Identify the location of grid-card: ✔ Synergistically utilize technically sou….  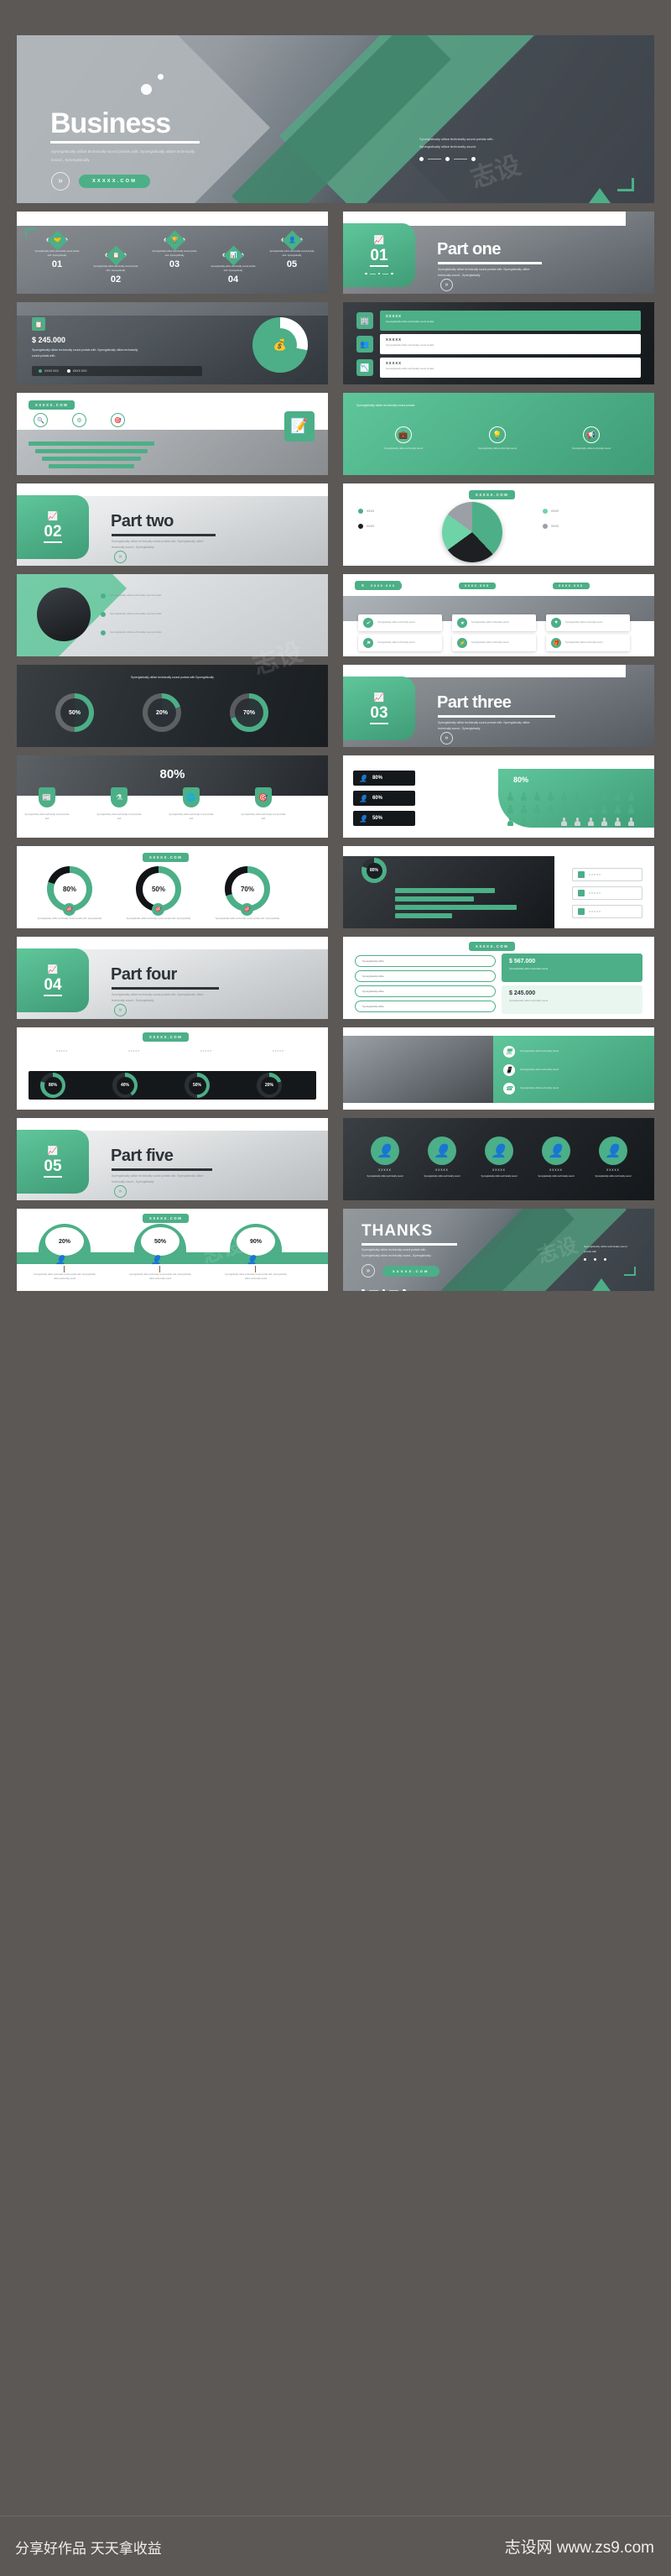
(400, 622).